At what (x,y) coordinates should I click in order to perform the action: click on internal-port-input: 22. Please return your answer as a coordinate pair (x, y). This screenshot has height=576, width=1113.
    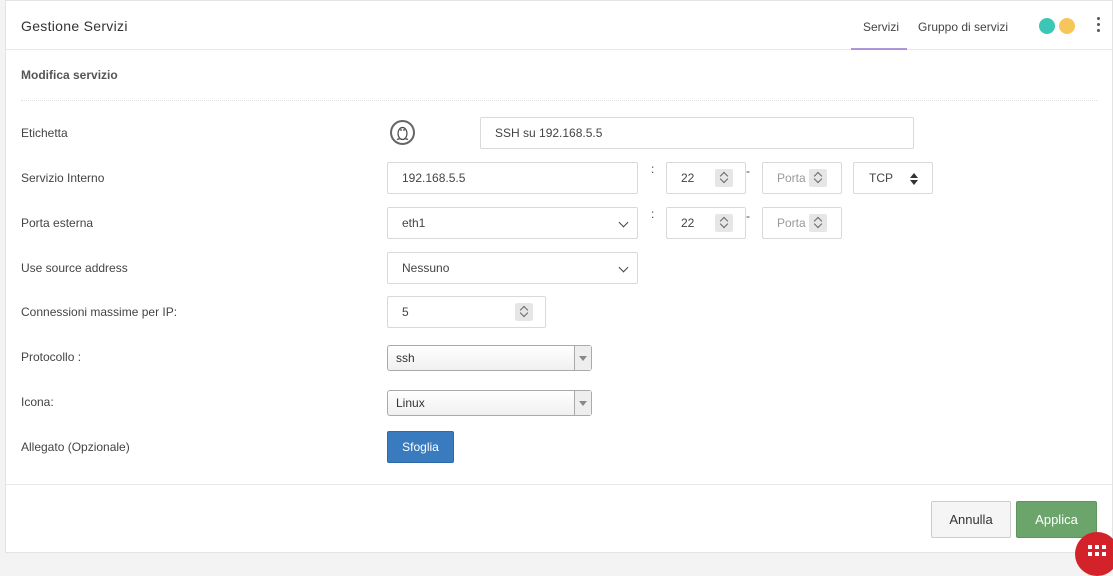
    Looking at the image, I should click on (706, 178).